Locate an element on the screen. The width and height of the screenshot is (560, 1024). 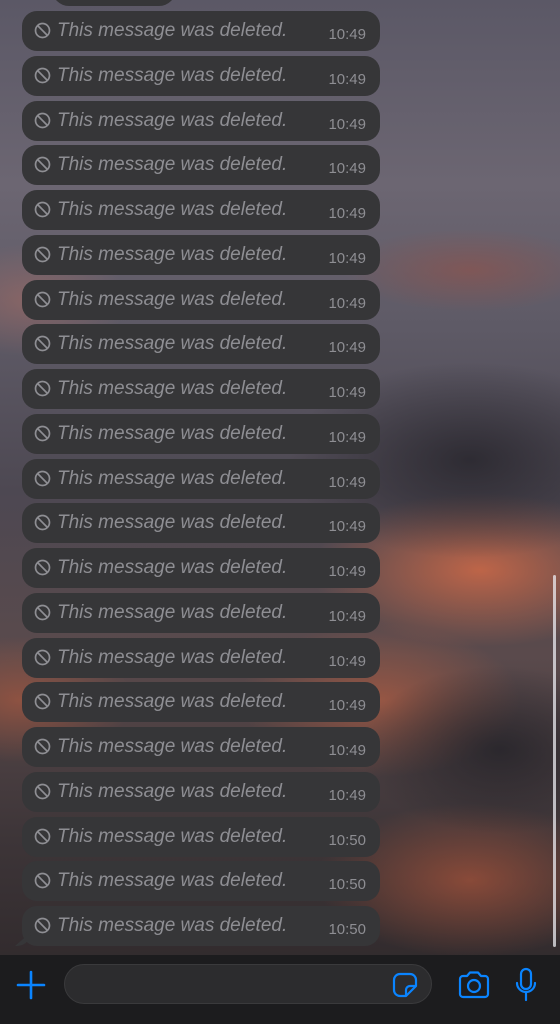
message-input is located at coordinates (248, 984).